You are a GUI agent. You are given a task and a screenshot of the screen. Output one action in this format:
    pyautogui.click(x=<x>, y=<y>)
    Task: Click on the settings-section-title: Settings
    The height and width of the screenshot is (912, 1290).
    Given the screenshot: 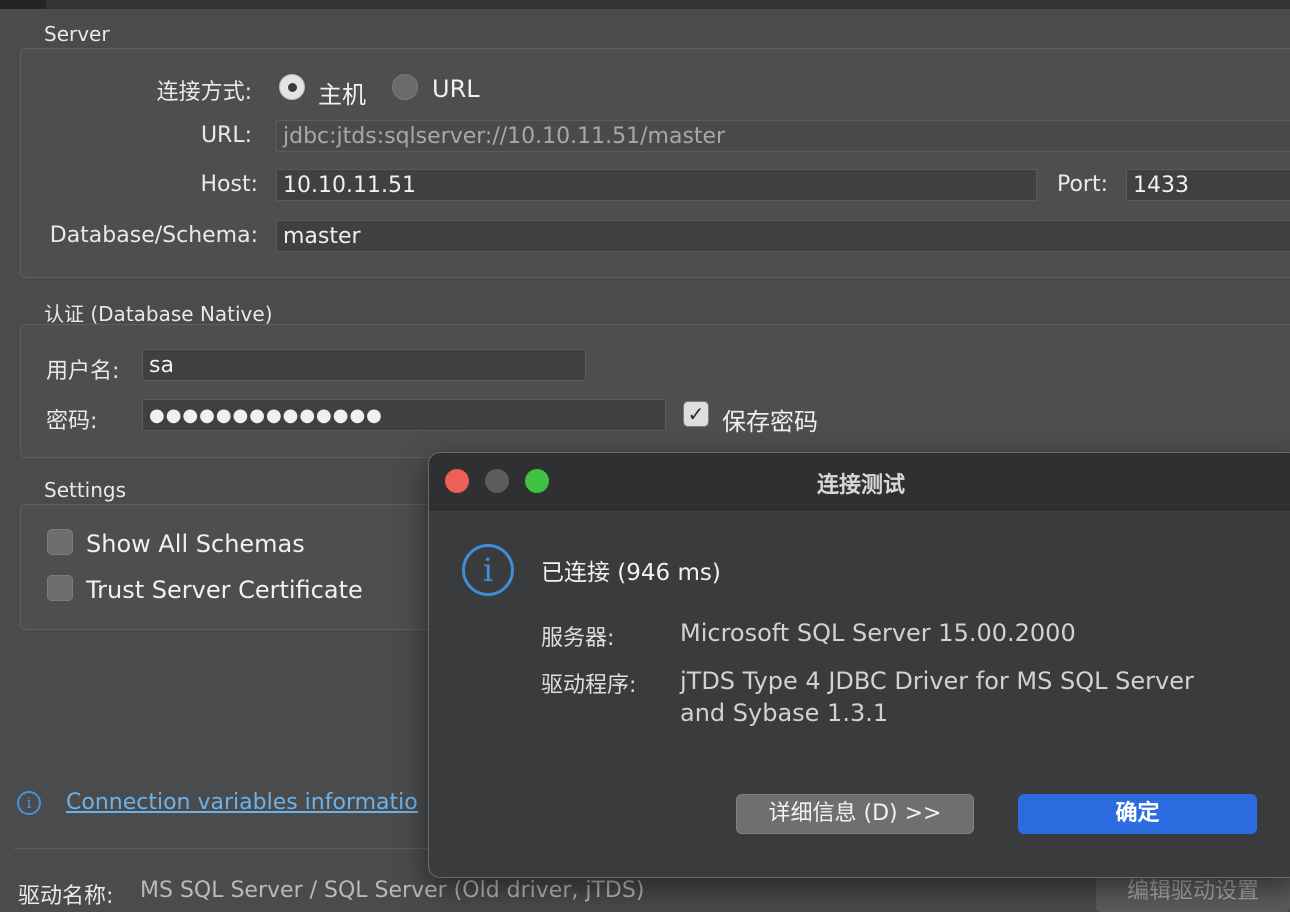 What is the action you would take?
    pyautogui.click(x=85, y=490)
    